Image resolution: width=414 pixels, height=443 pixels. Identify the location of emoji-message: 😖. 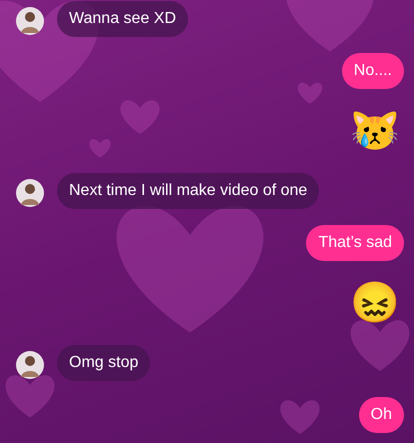
(375, 303).